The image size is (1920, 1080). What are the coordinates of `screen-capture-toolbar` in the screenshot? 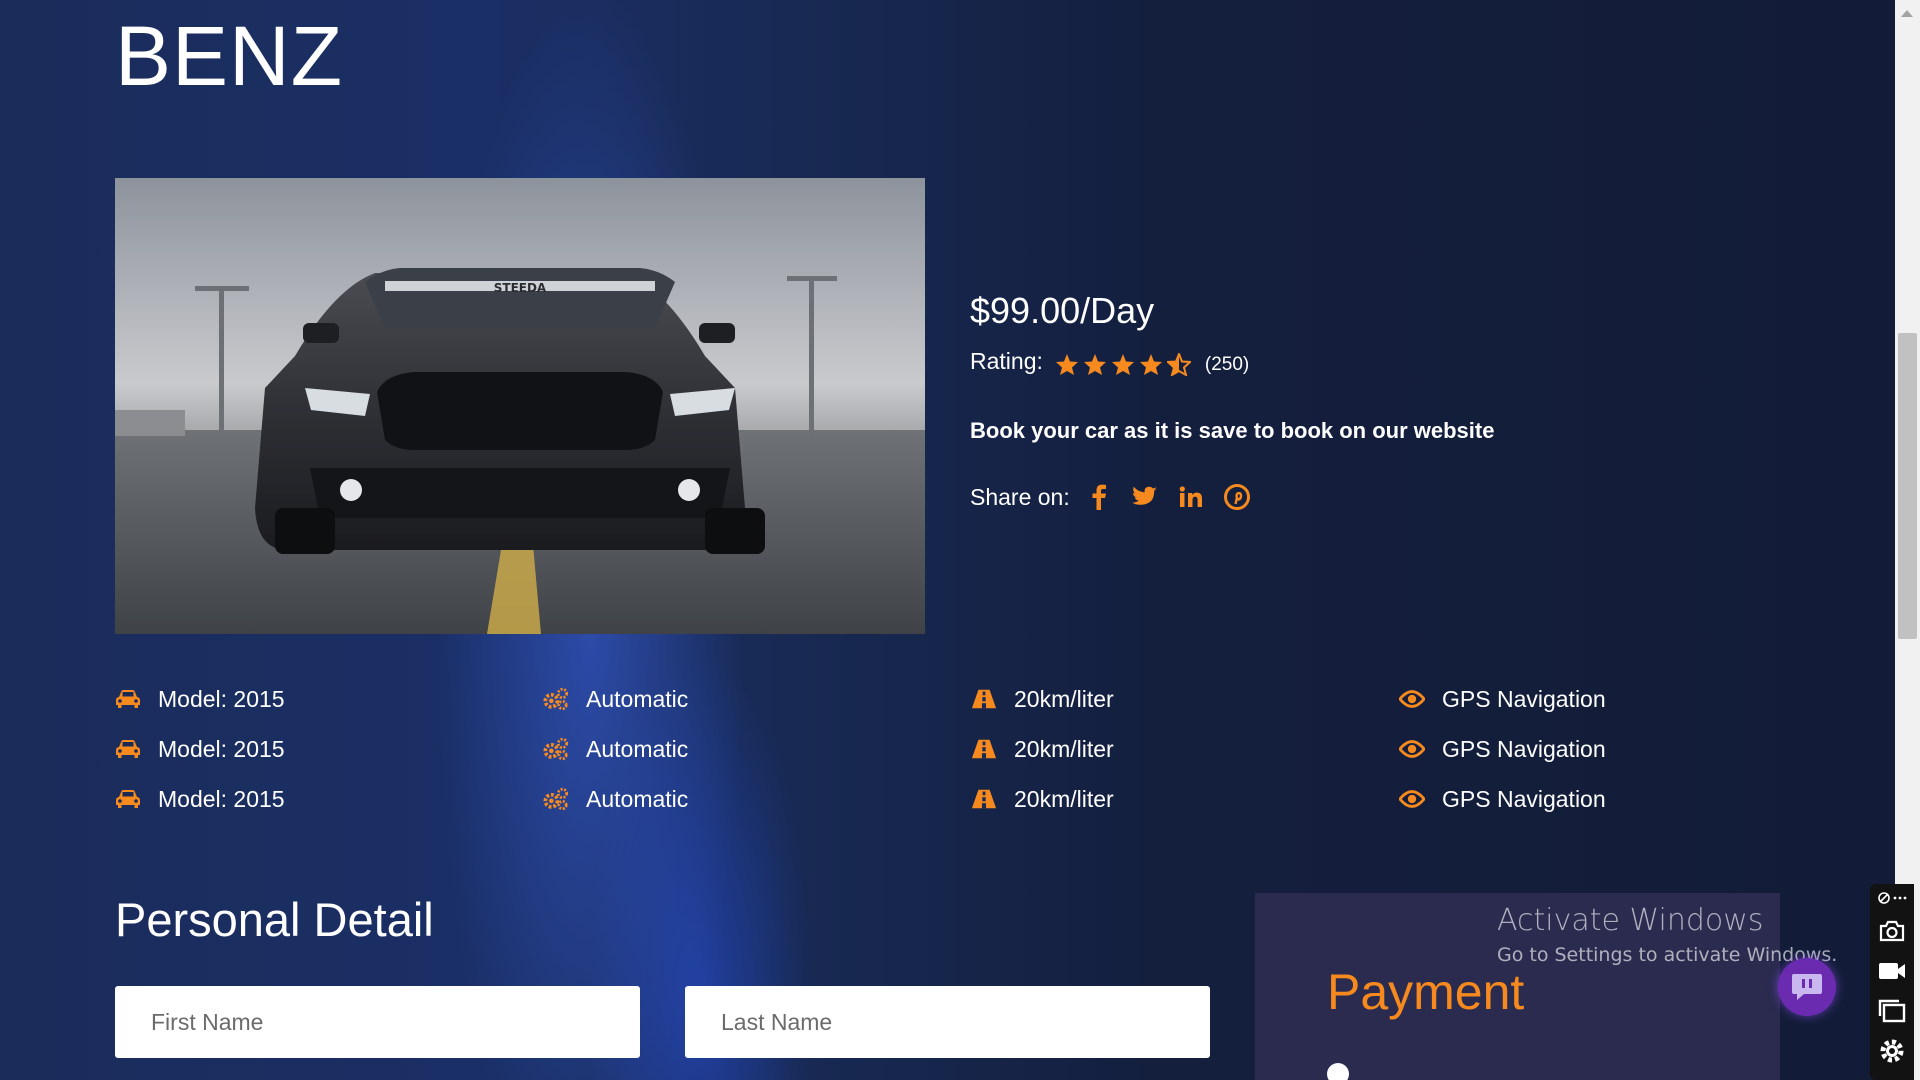 It's located at (1892, 982).